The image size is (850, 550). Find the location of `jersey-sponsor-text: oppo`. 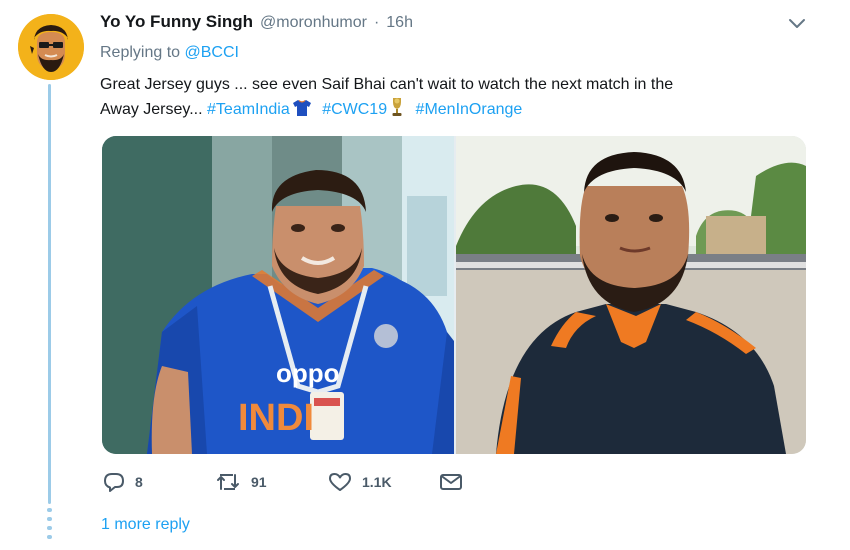

jersey-sponsor-text: oppo is located at coordinates (308, 373).